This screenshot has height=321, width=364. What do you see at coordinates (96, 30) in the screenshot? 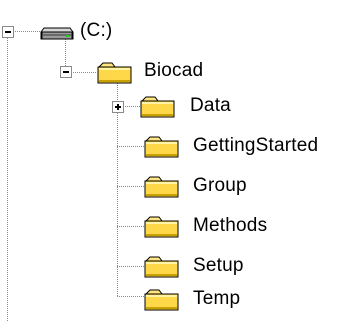
I see `drive-label: (C:)` at bounding box center [96, 30].